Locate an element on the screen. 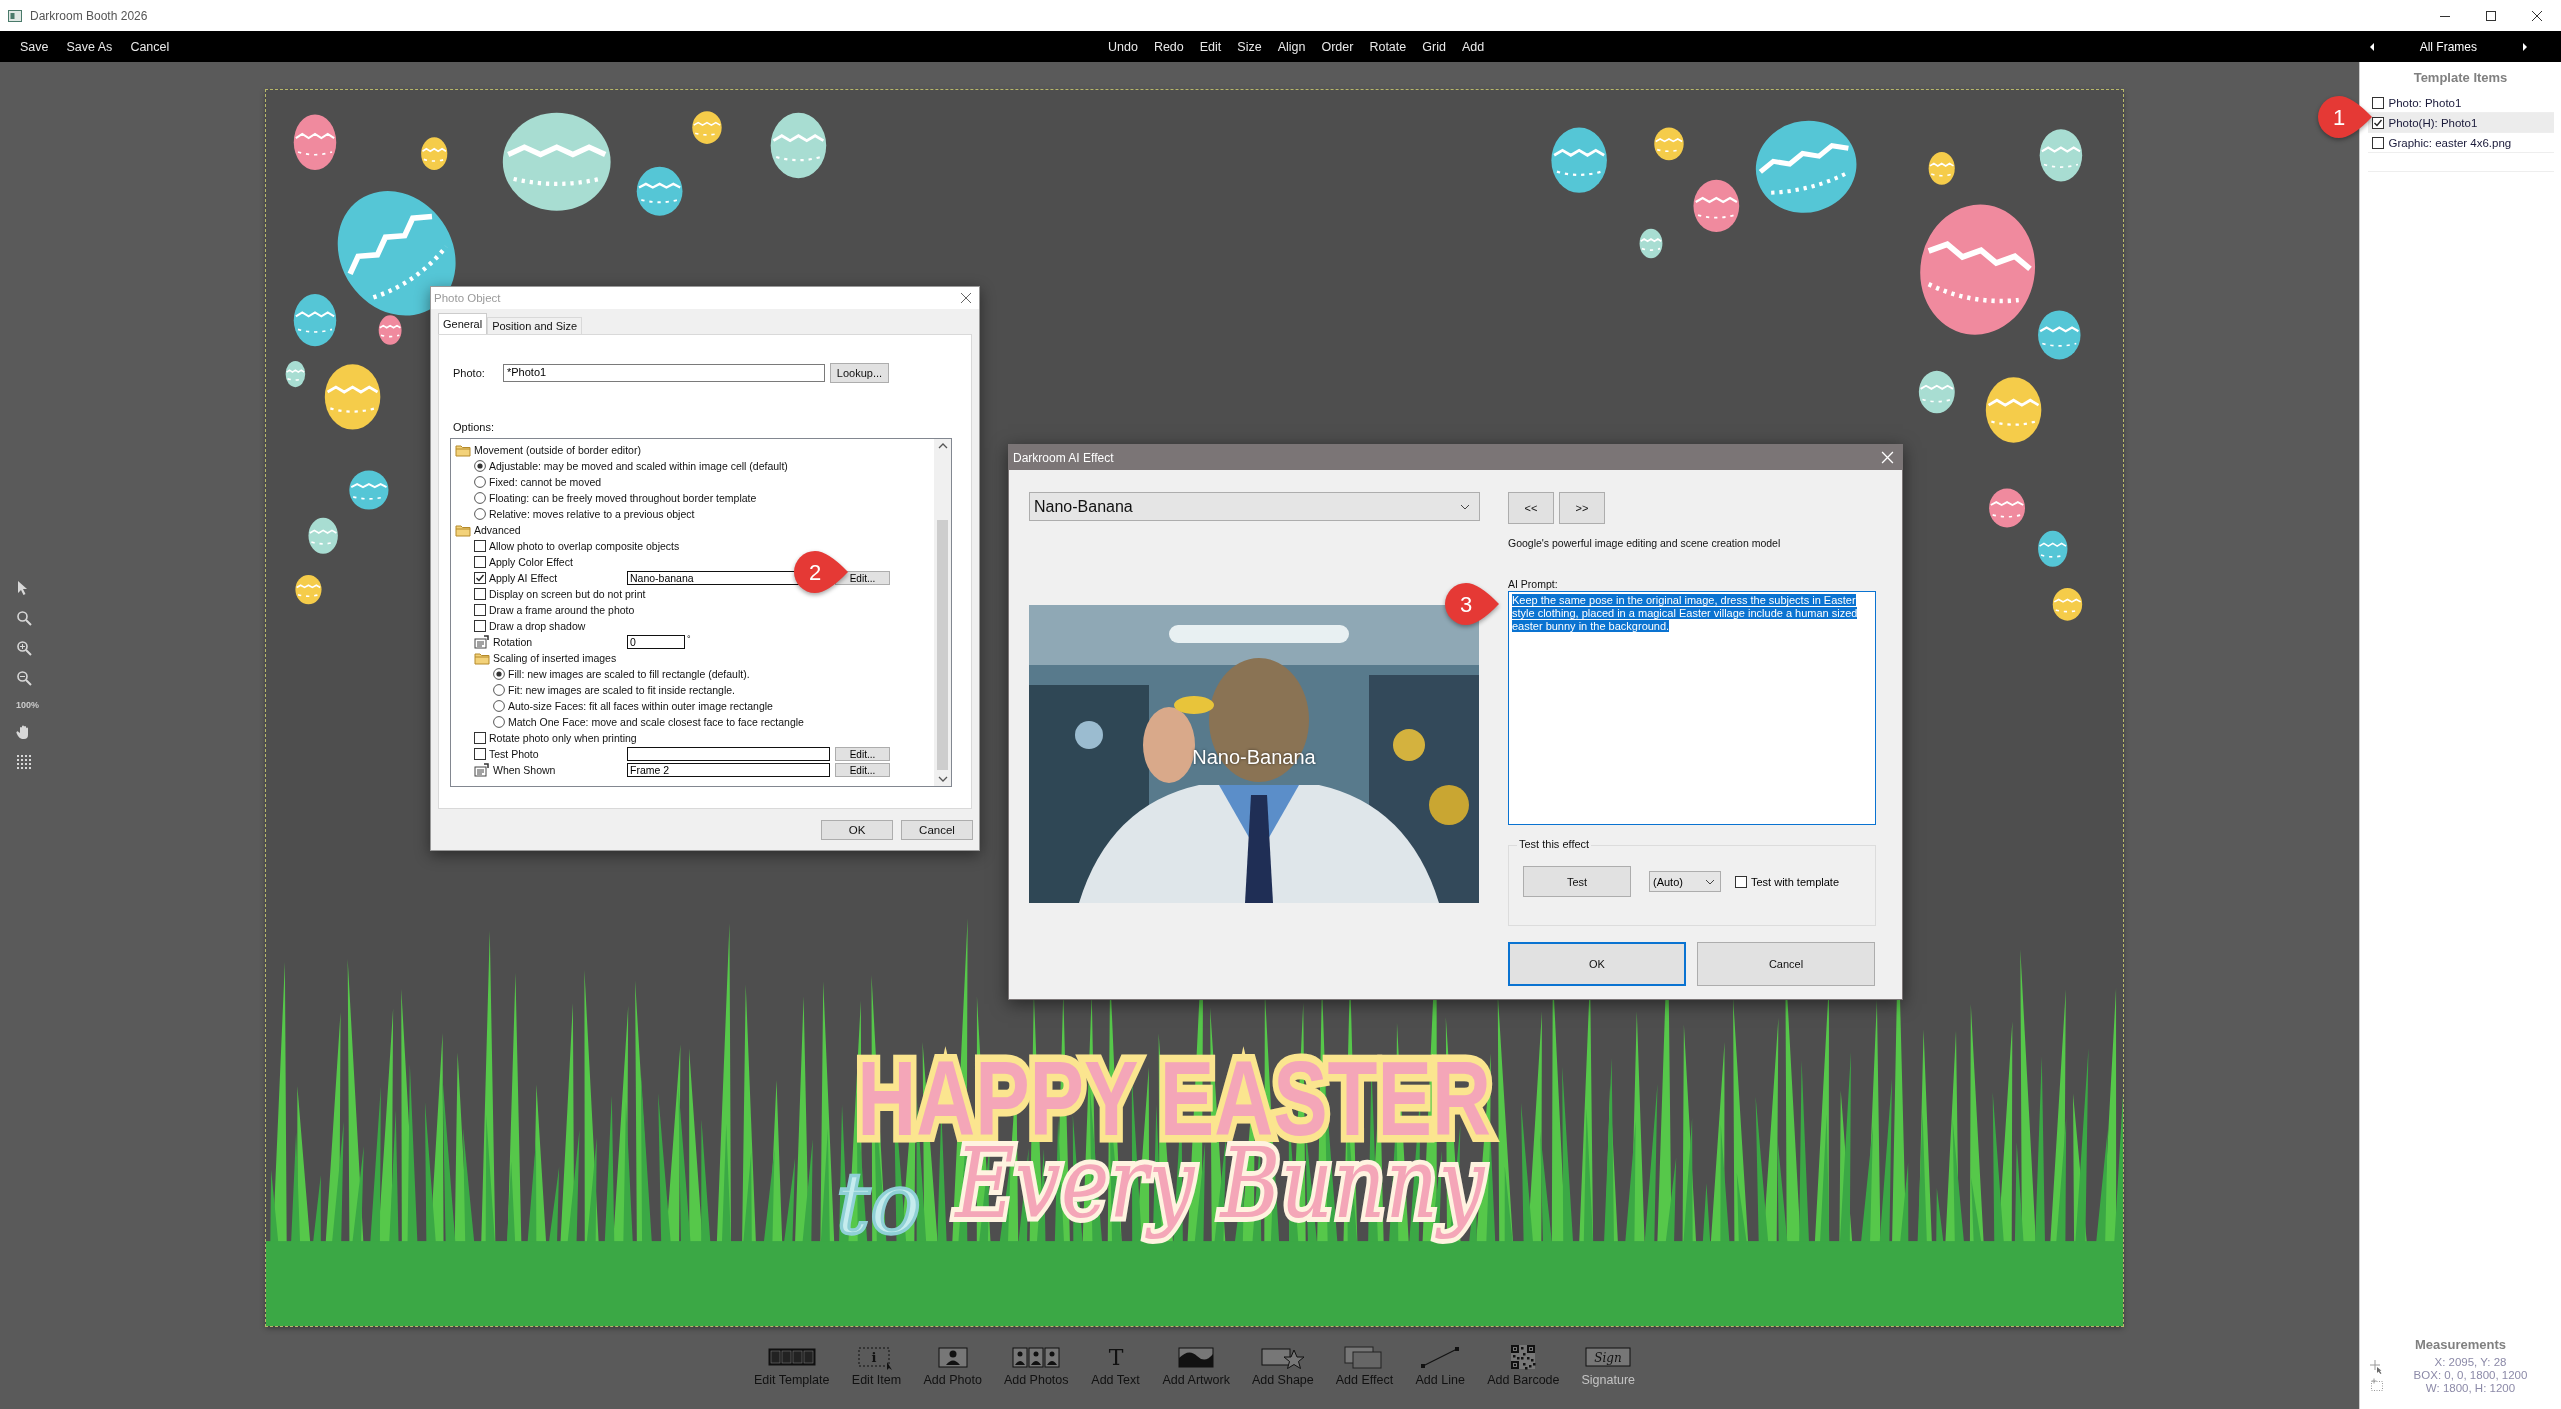 Image resolution: width=2561 pixels, height=1409 pixels. frame-selector: All Frames is located at coordinates (2448, 46).